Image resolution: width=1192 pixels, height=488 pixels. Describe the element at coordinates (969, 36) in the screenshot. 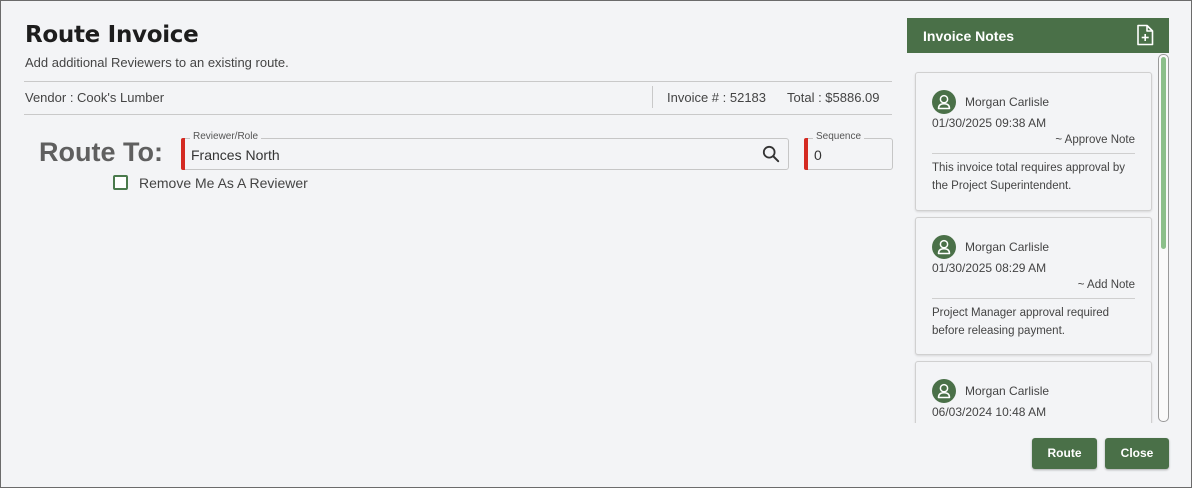

I see `invoice-notes-title: Invoice Notes` at that location.